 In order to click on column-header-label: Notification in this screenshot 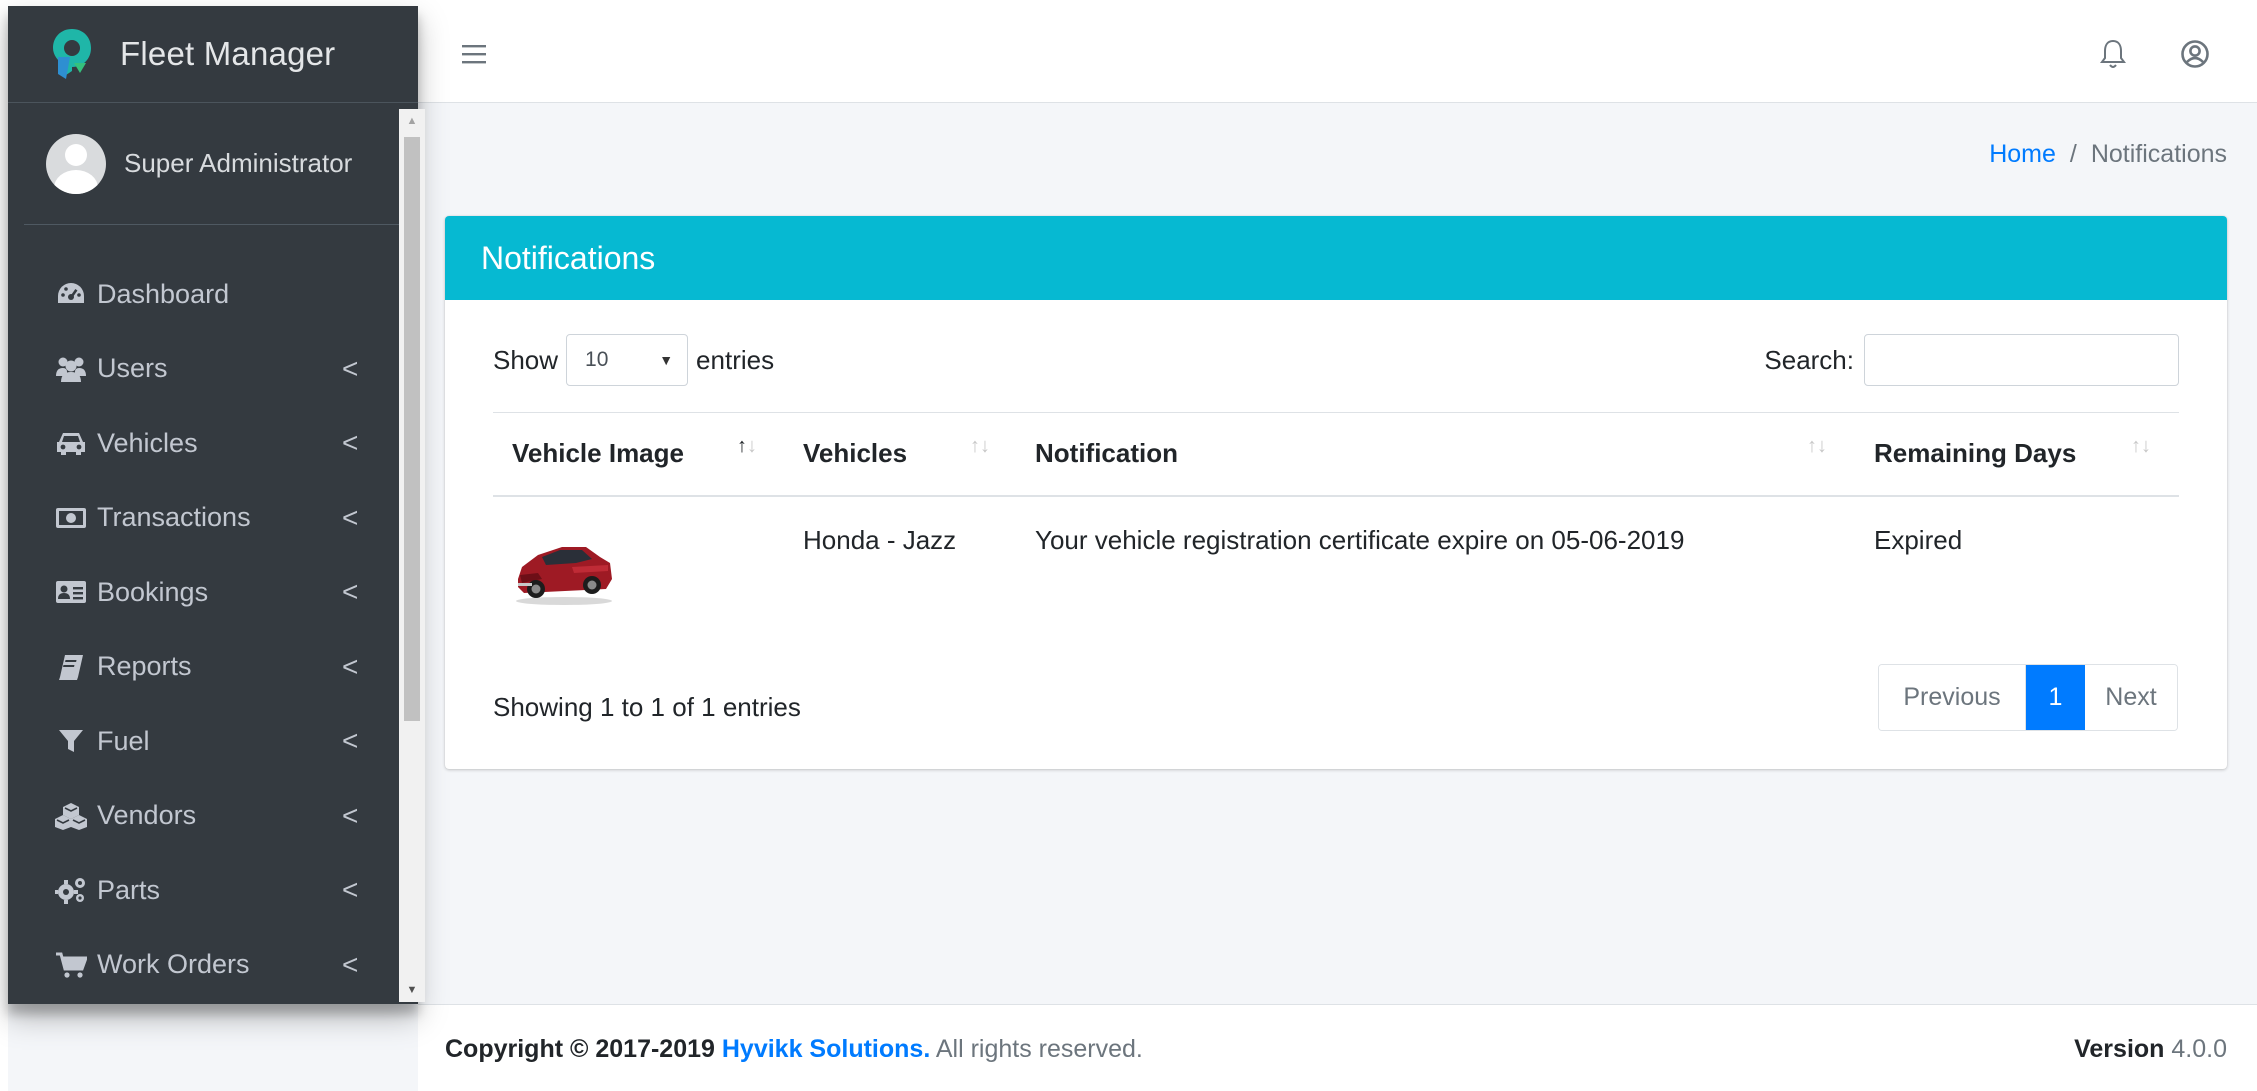, I will do `click(1106, 453)`.